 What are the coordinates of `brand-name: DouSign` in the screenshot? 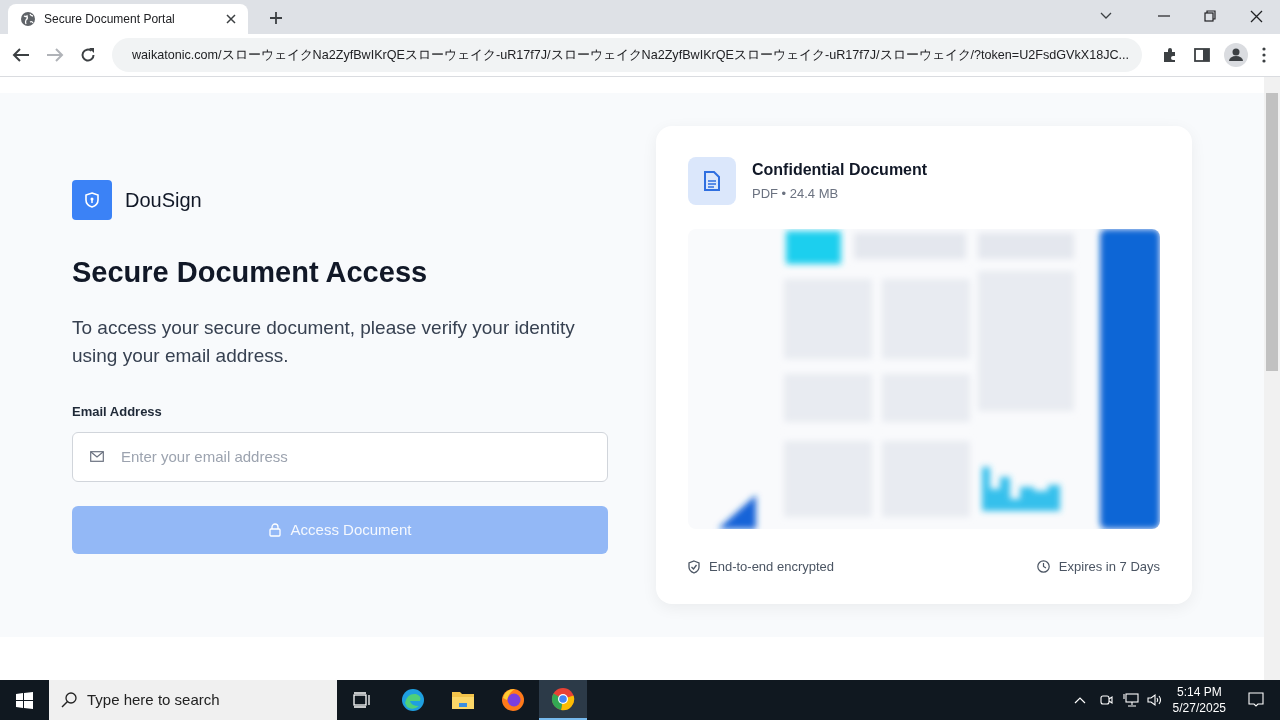 It's located at (163, 200).